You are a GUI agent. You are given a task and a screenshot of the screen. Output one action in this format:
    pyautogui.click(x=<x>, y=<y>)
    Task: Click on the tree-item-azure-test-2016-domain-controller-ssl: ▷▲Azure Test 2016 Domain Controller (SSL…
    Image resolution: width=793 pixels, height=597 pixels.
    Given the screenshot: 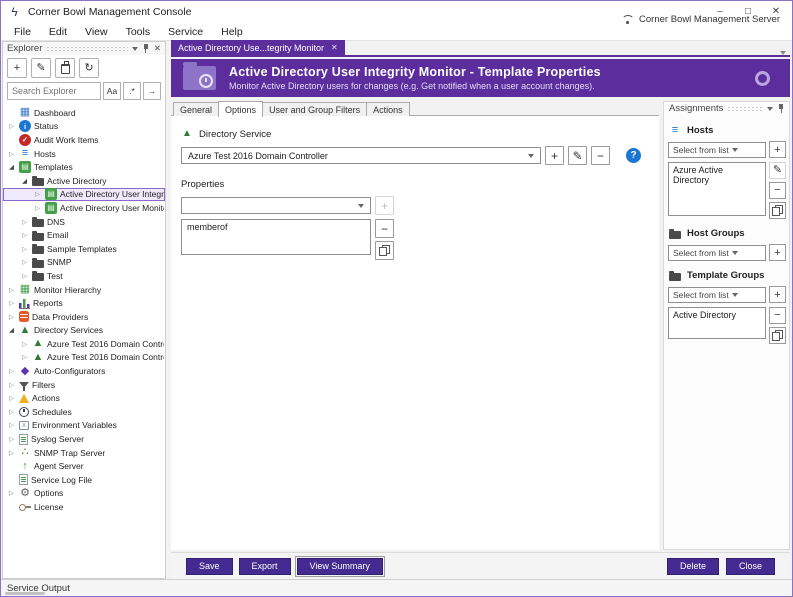 What is the action you would take?
    pyautogui.click(x=84, y=358)
    